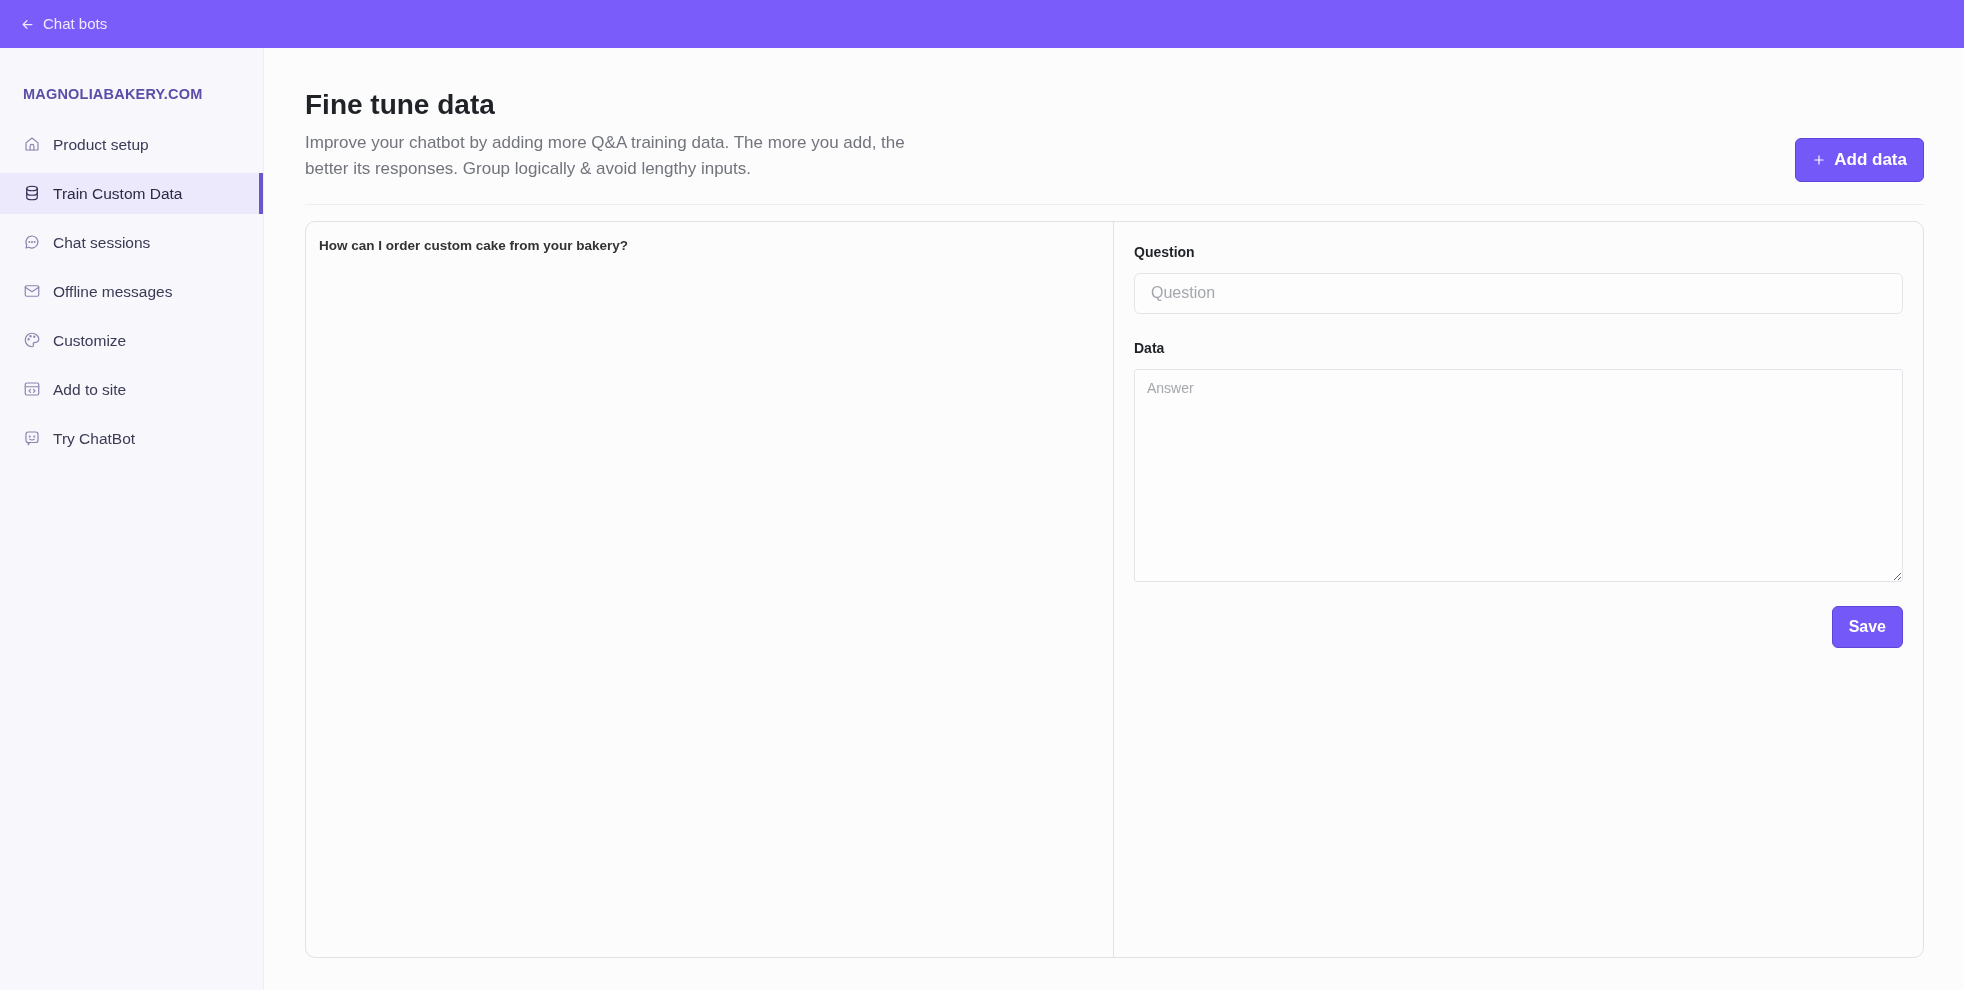  Describe the element at coordinates (32, 389) in the screenshot. I see `browser-code-icon` at that location.